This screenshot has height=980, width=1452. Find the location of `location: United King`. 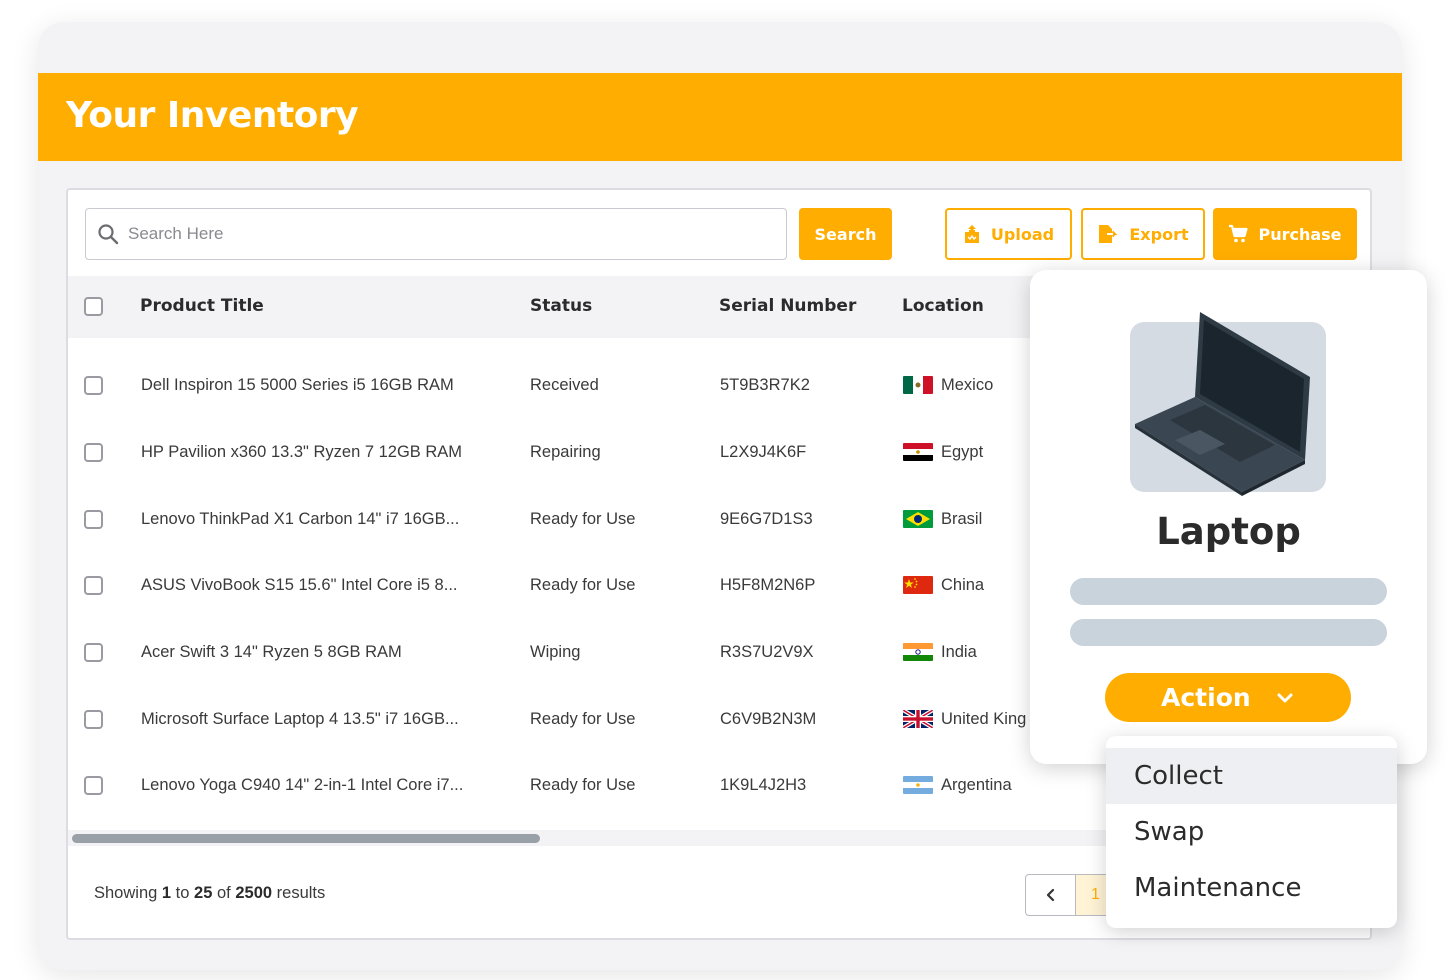

location: United King is located at coordinates (984, 719).